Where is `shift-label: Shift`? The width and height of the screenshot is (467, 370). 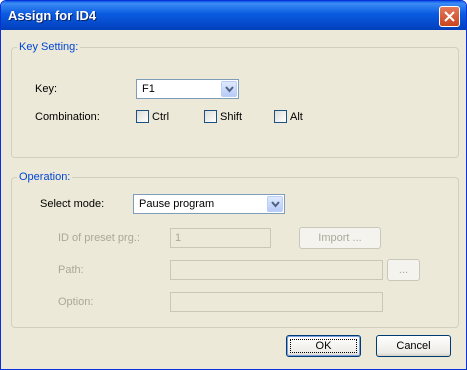 shift-label: Shift is located at coordinates (231, 117).